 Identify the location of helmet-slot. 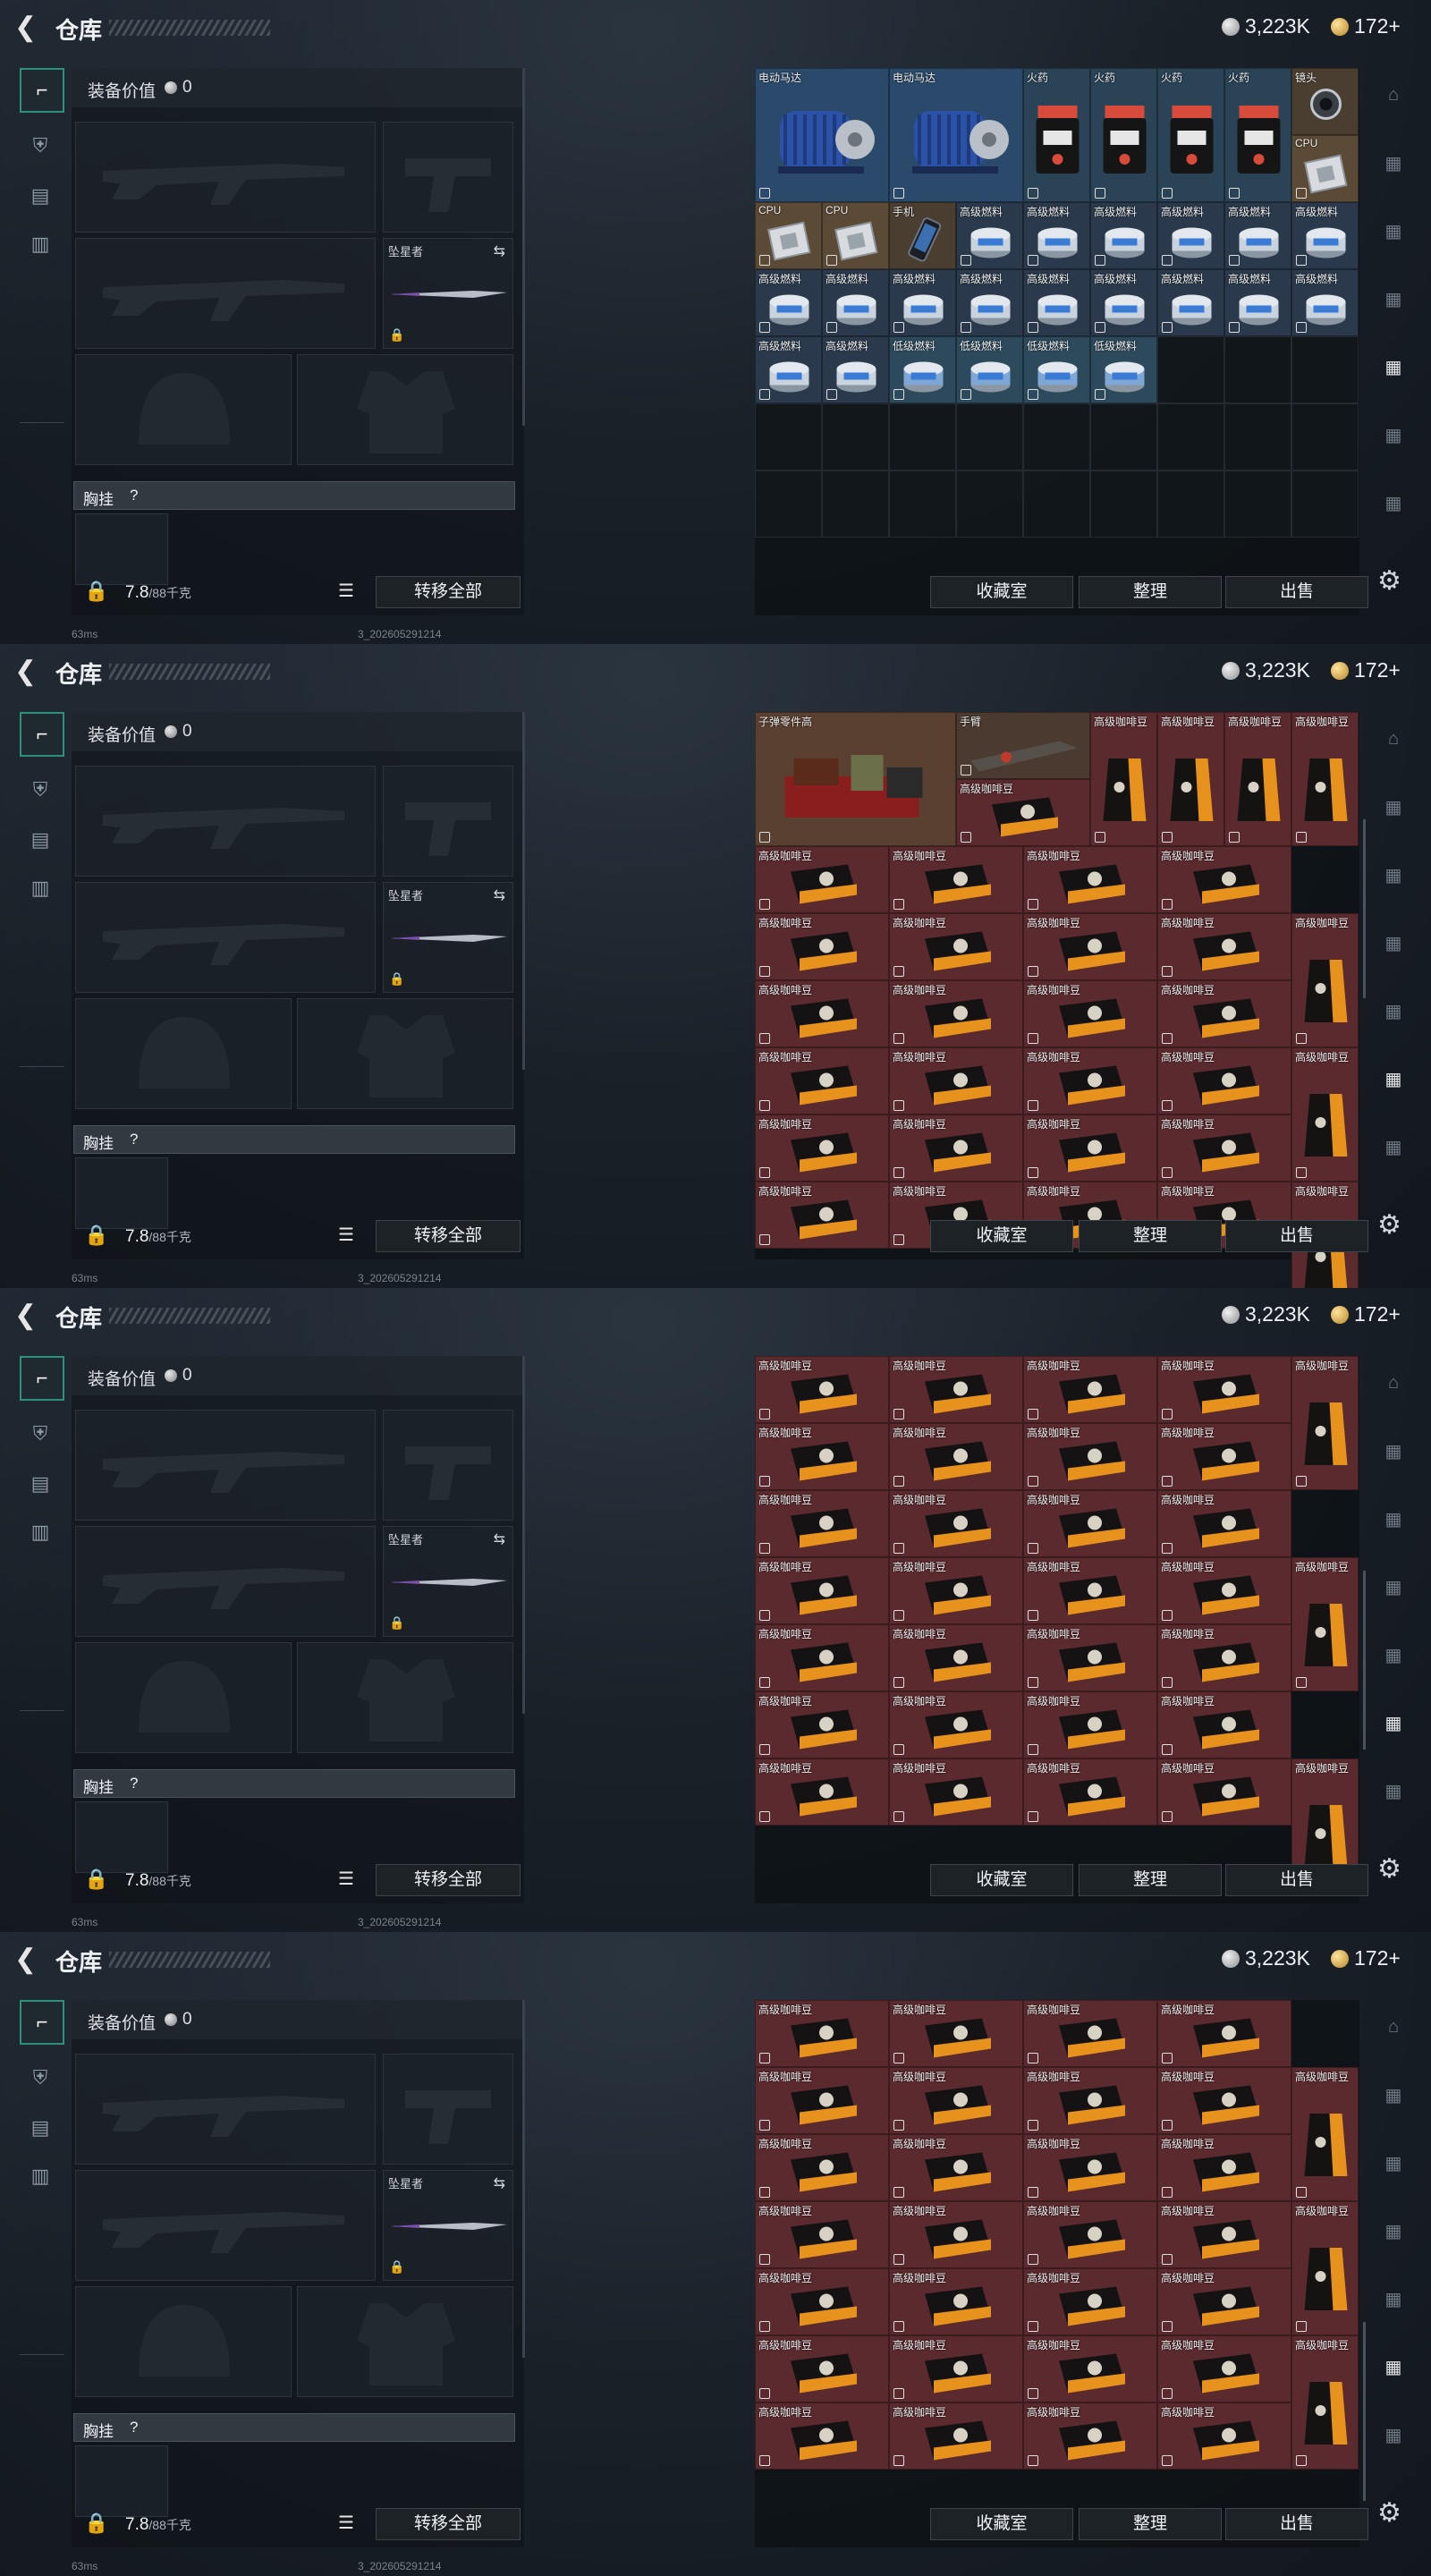
(184, 1697).